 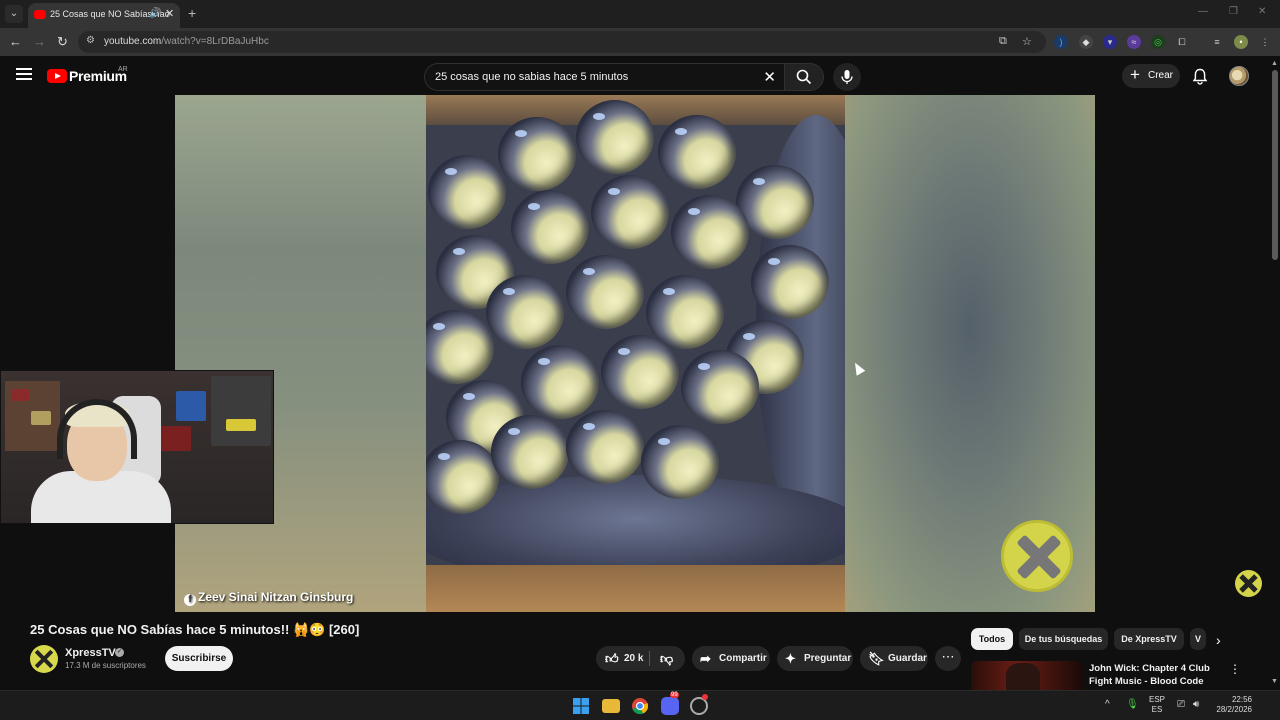 What do you see at coordinates (186, 41) in the screenshot?
I see `url-text: youtube.com/watch?v=8LrDBaJuHbc` at bounding box center [186, 41].